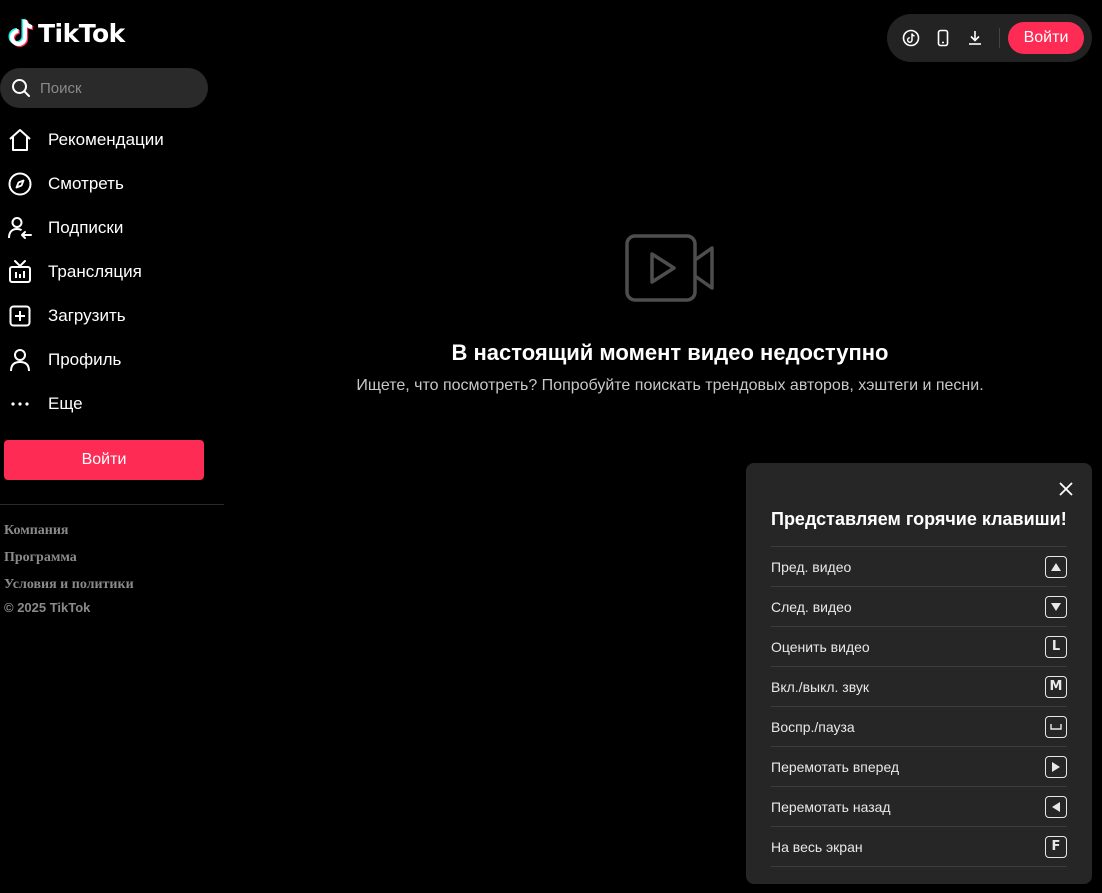 This screenshot has width=1102, height=893. Describe the element at coordinates (820, 646) in the screenshot. I see `shortcut-label: Оценить видео` at that location.